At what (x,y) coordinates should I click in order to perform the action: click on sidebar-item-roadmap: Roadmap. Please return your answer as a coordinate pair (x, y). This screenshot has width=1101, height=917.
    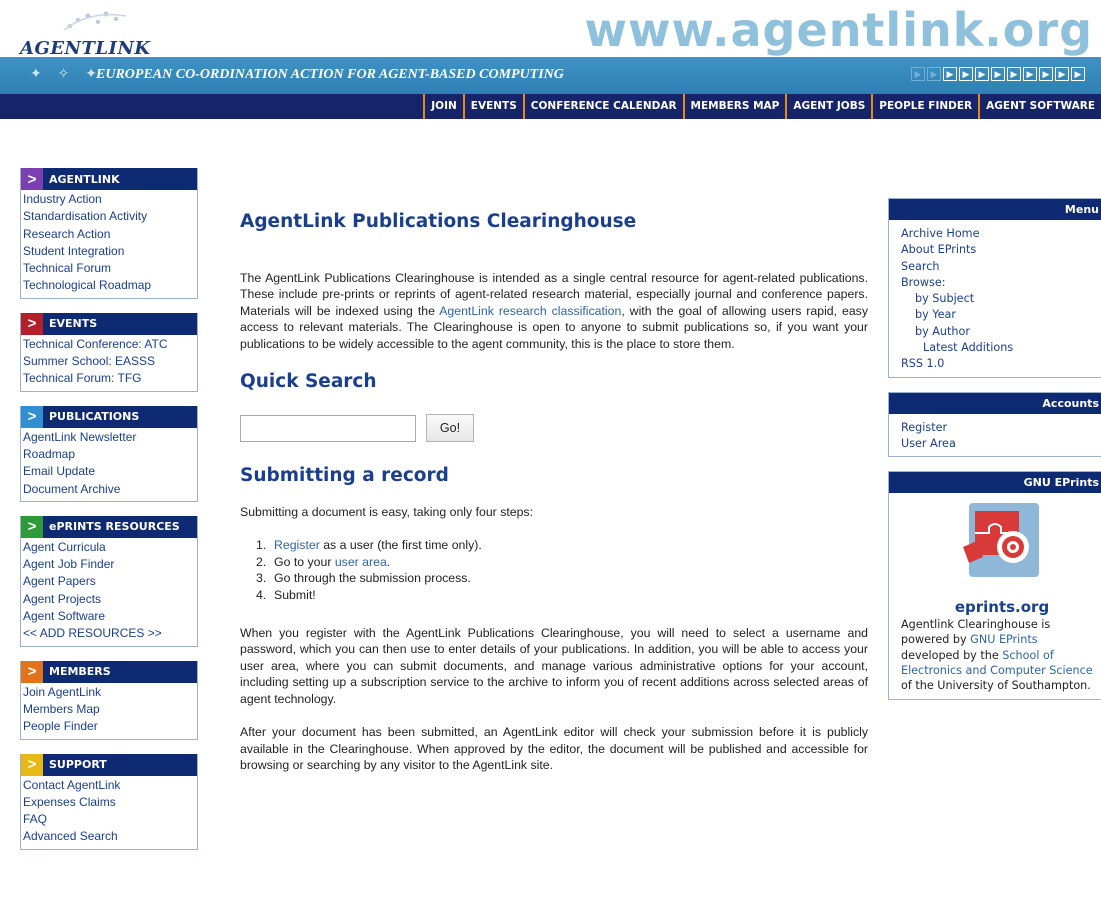
    Looking at the image, I should click on (109, 454).